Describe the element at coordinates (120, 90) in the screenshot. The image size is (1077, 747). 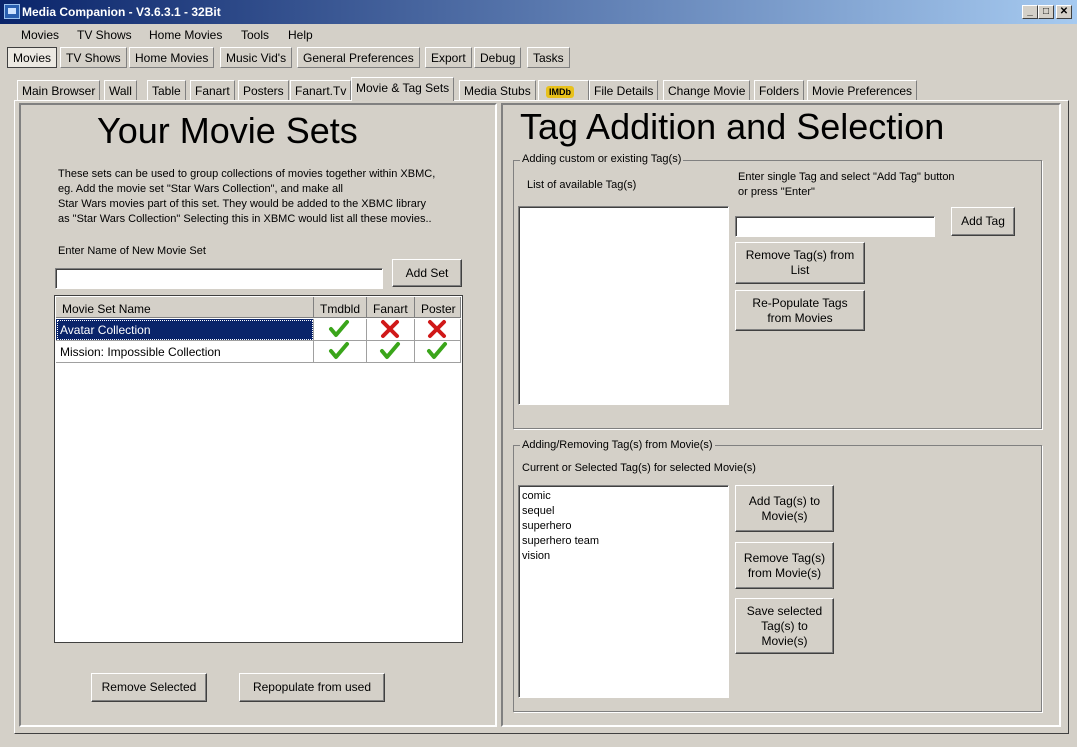
I see `tab-wall: Wall` at that location.